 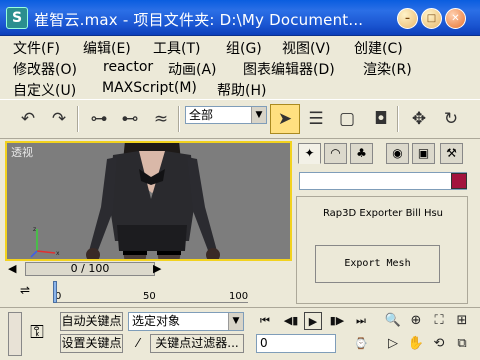 What do you see at coordinates (264, 343) in the screenshot?
I see `current-frame-value: 0` at bounding box center [264, 343].